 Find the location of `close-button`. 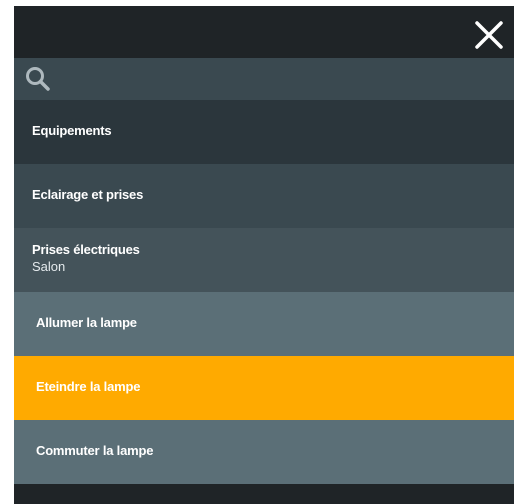

close-button is located at coordinates (489, 35).